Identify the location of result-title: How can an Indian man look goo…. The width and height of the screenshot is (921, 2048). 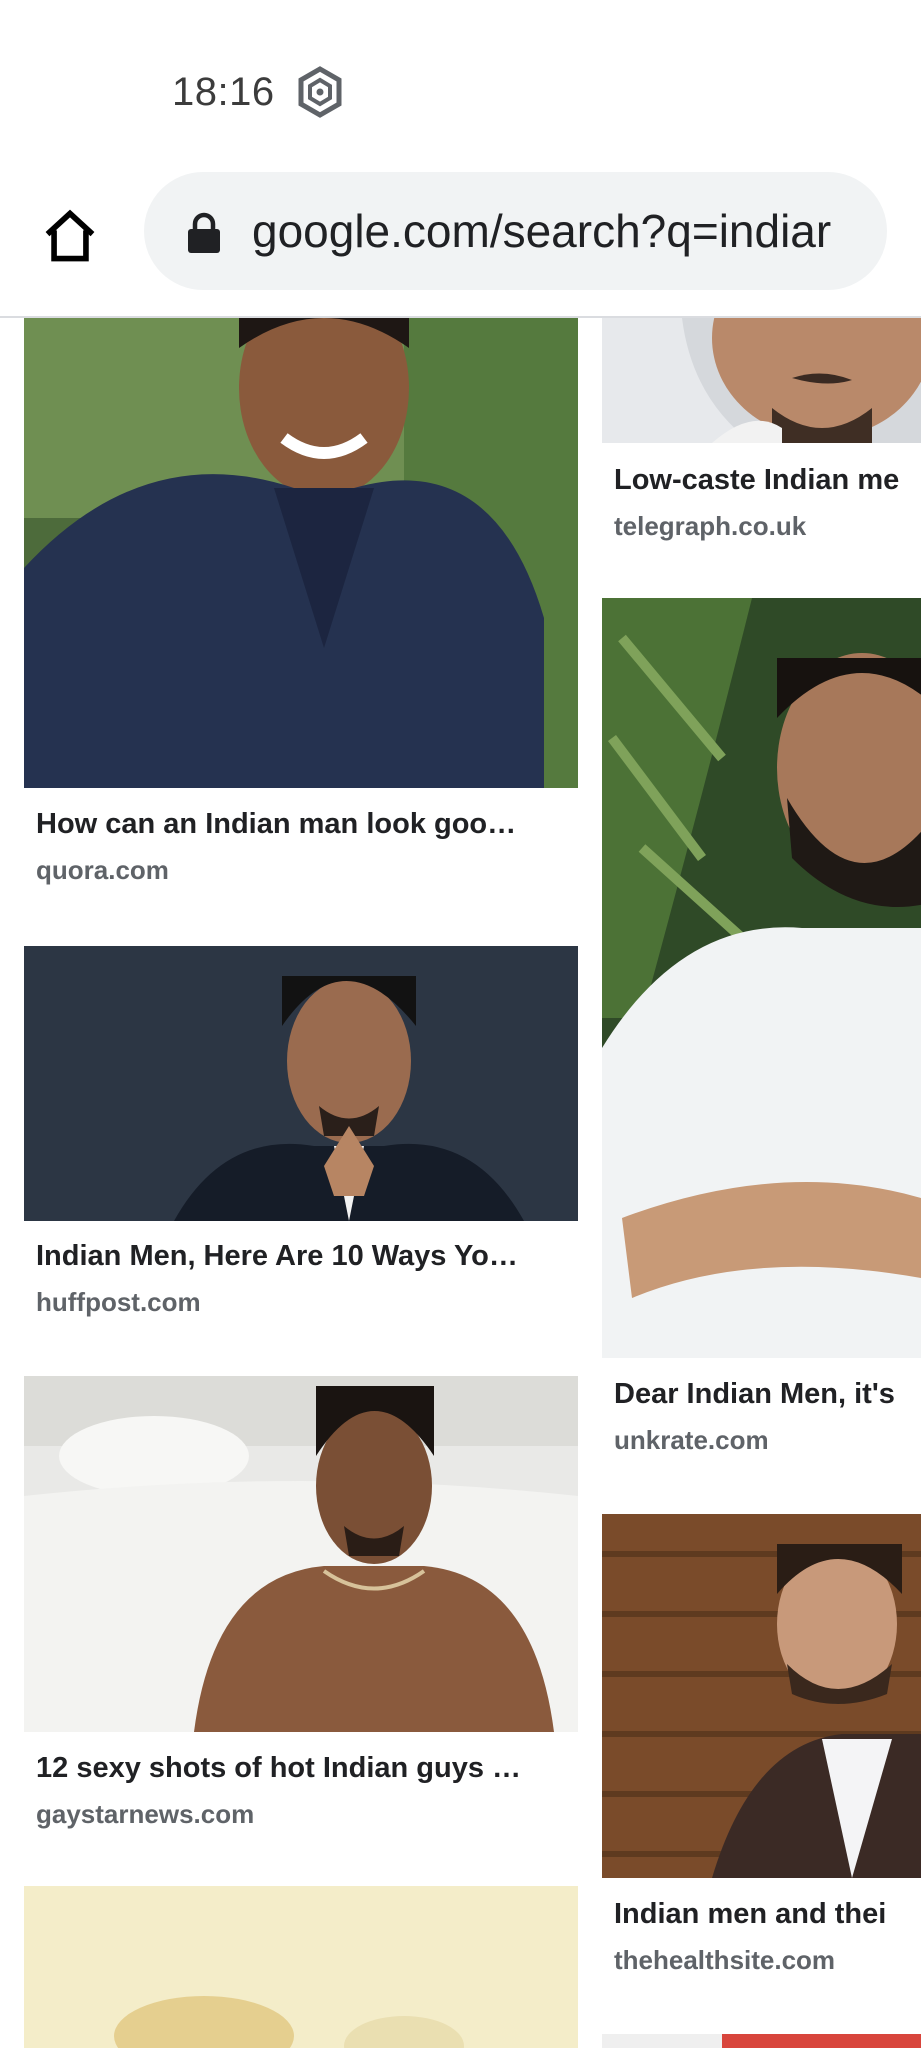
(276, 824).